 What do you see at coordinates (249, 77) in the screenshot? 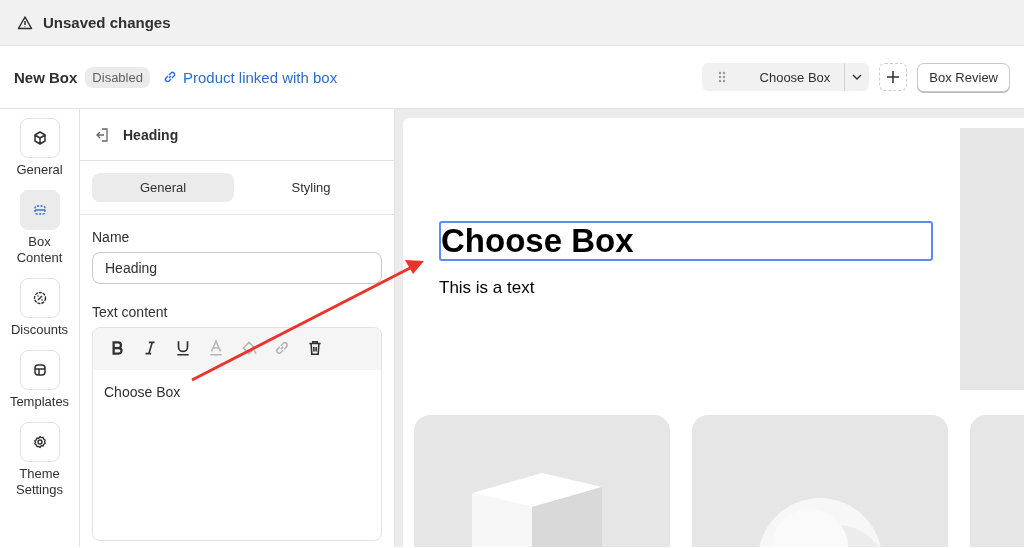
I see `product-link: Product linked with box` at bounding box center [249, 77].